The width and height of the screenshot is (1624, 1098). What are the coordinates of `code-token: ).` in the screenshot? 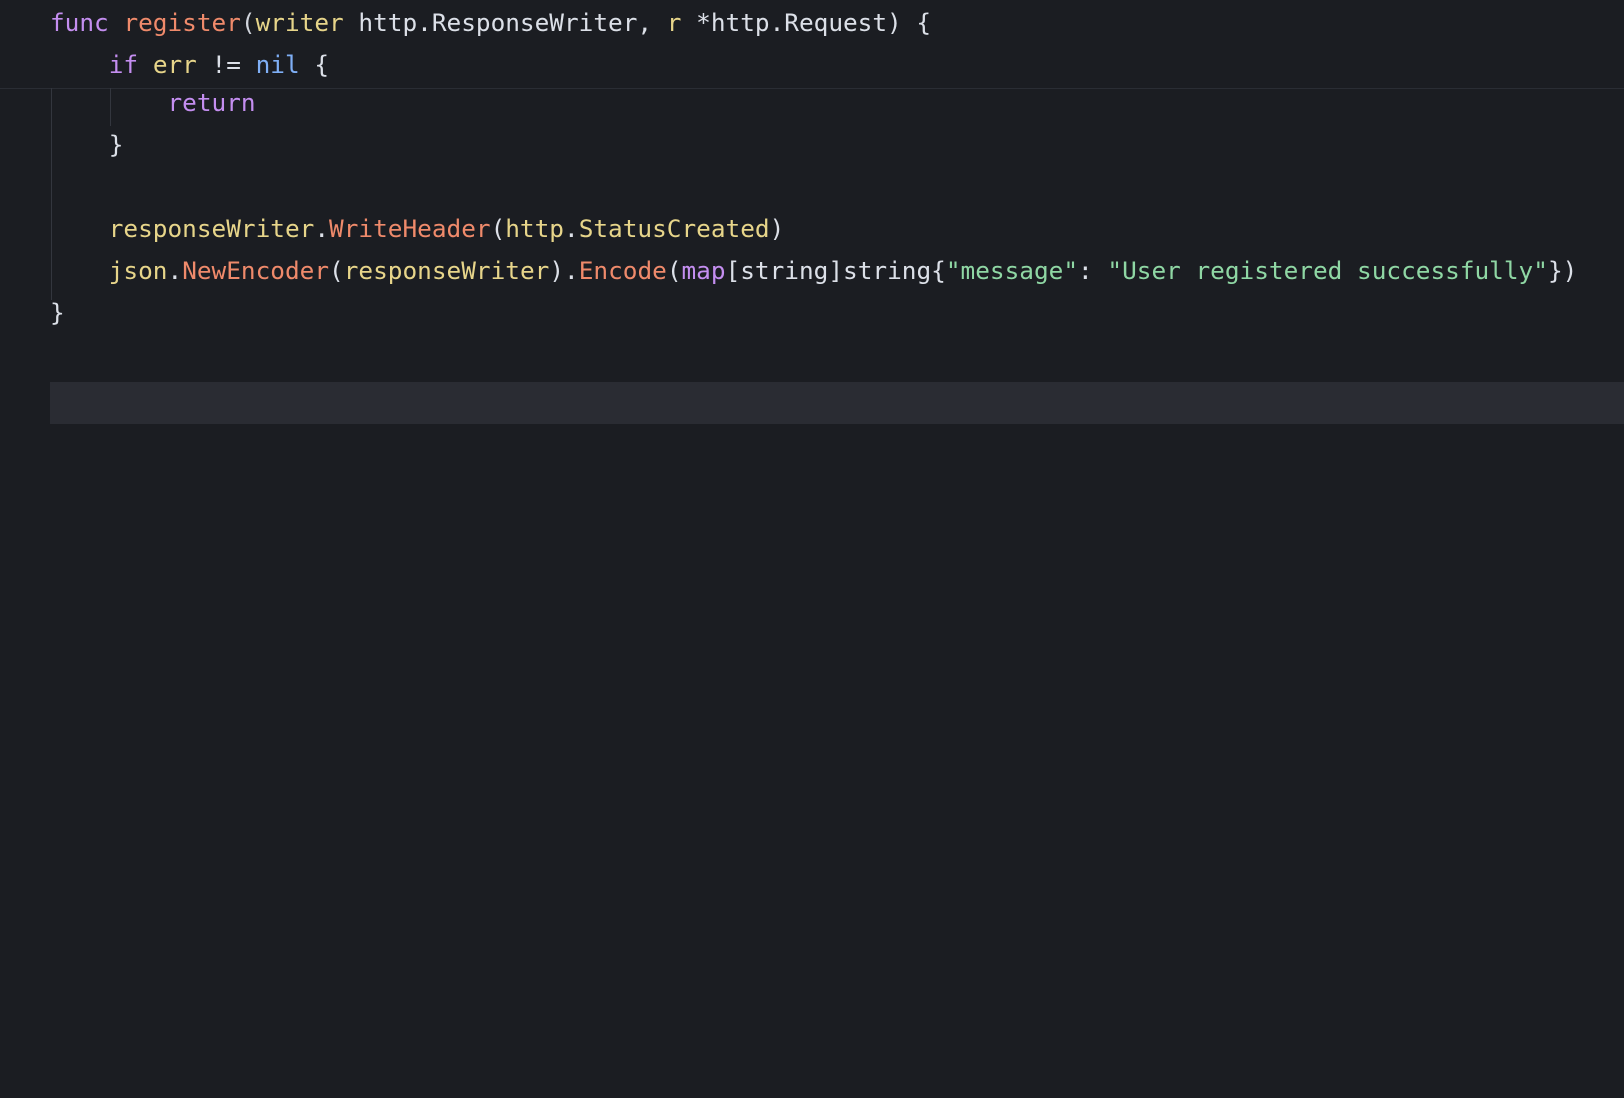 It's located at (564, 270).